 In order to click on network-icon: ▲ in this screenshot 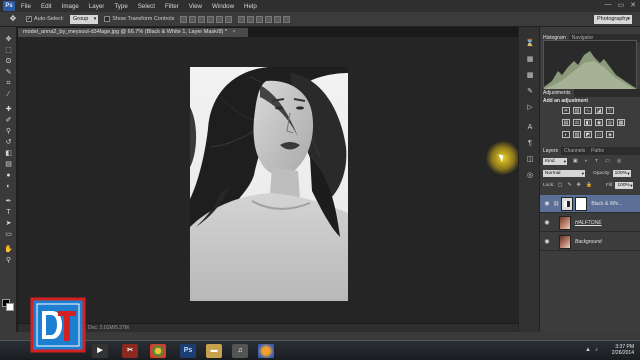, I will do `click(588, 350)`.